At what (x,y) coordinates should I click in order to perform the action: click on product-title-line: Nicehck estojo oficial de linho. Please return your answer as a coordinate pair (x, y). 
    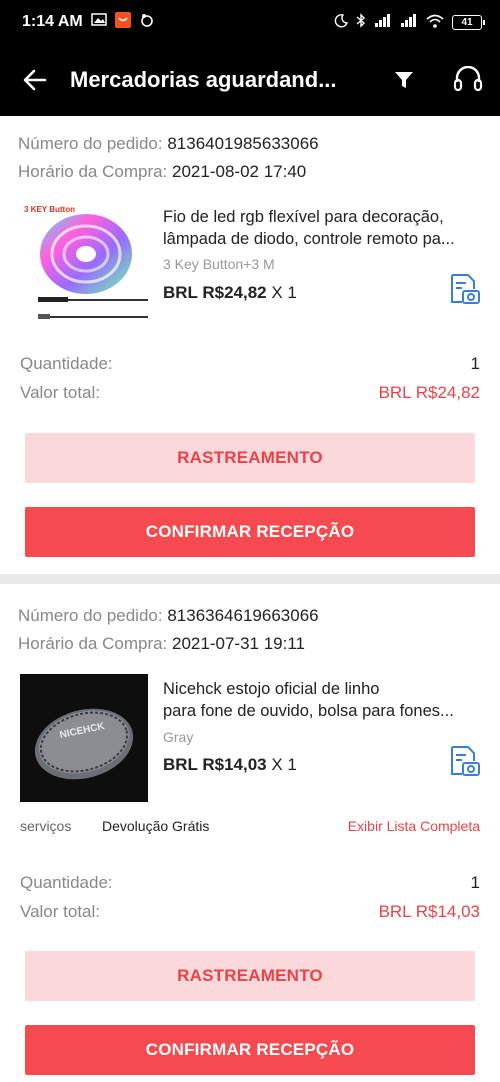
    Looking at the image, I should click on (271, 689).